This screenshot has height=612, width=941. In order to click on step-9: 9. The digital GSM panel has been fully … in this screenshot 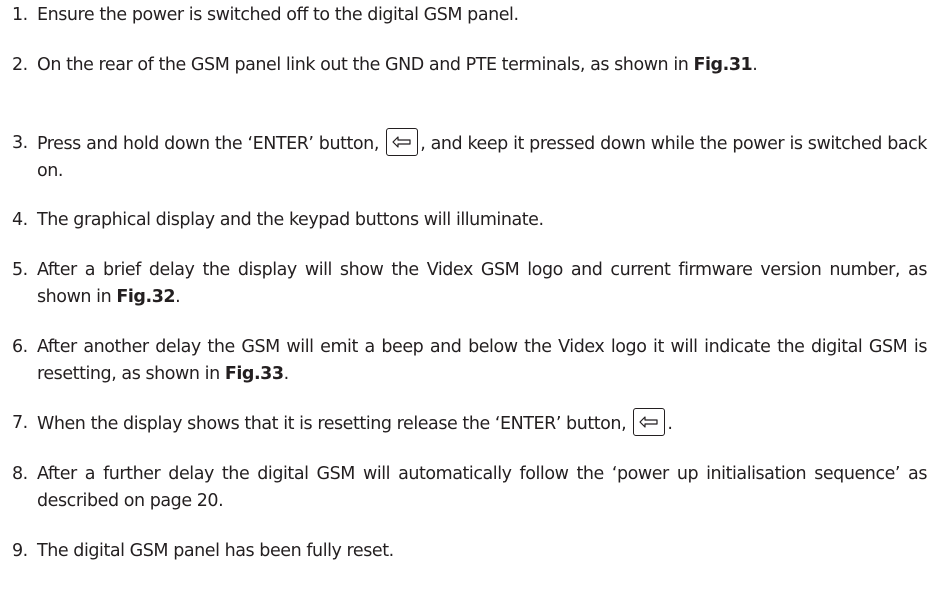, I will do `click(469, 551)`.